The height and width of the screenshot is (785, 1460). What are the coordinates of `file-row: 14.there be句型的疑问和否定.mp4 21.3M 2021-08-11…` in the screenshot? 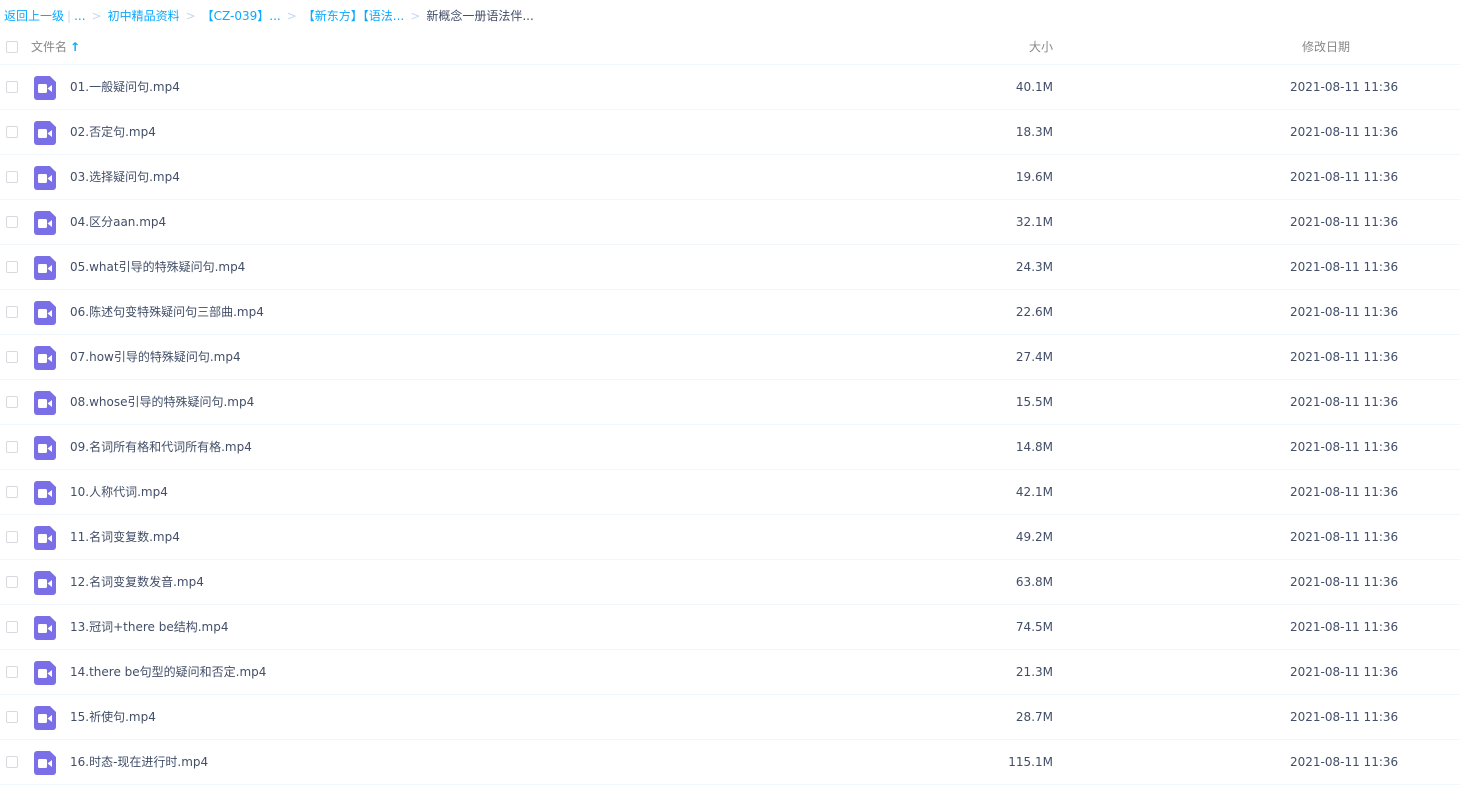 It's located at (730, 672).